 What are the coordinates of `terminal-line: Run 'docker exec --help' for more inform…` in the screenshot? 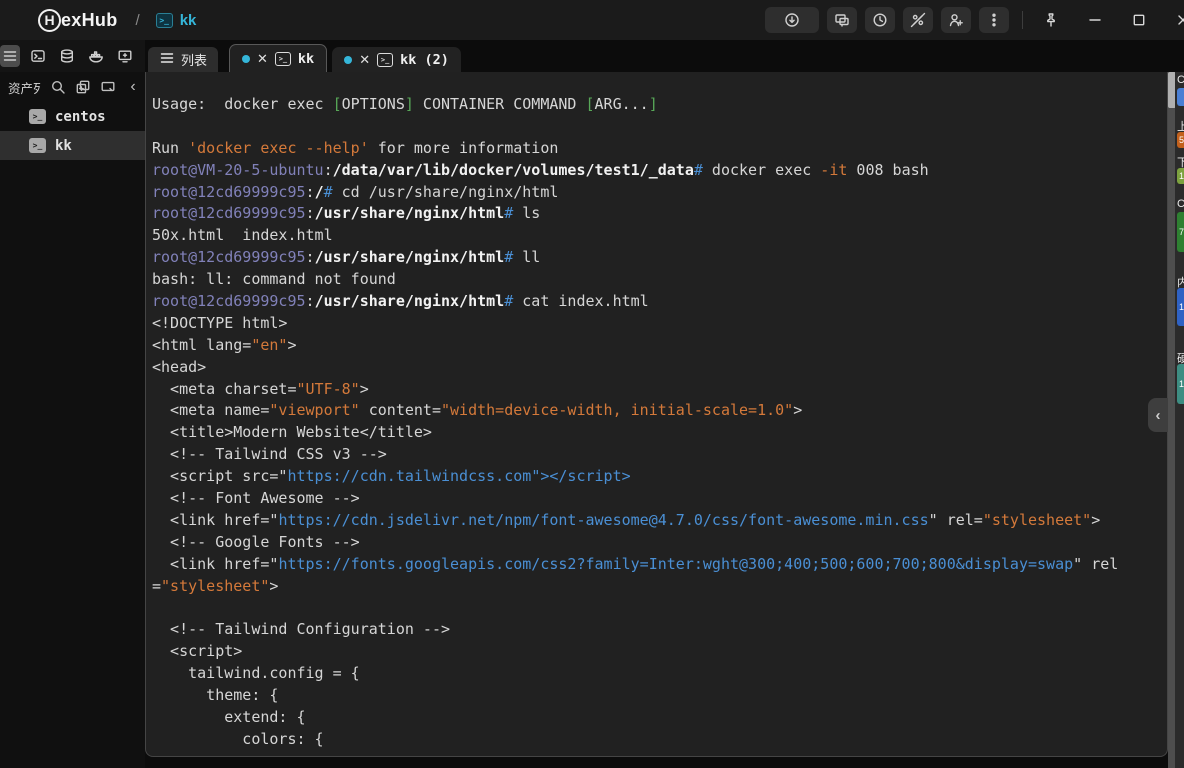 It's located at (355, 147).